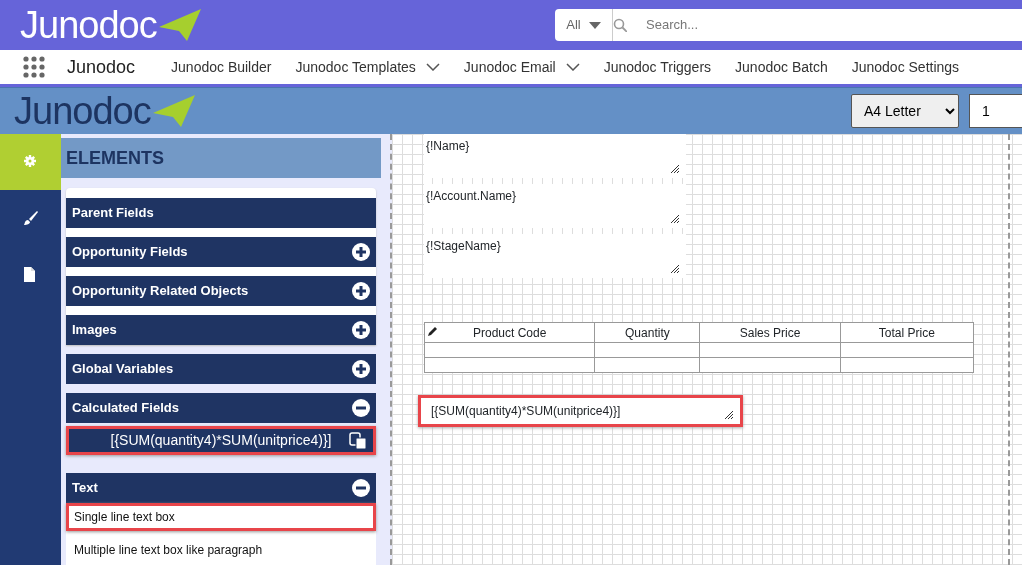  Describe the element at coordinates (620, 25) in the screenshot. I see `search-icon` at that location.